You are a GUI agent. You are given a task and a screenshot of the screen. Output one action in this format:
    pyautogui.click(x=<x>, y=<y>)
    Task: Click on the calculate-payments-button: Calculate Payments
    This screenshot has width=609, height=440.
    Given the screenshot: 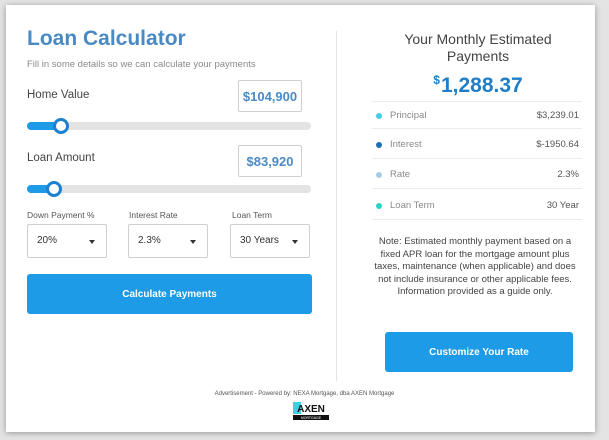 What is the action you would take?
    pyautogui.click(x=169, y=294)
    